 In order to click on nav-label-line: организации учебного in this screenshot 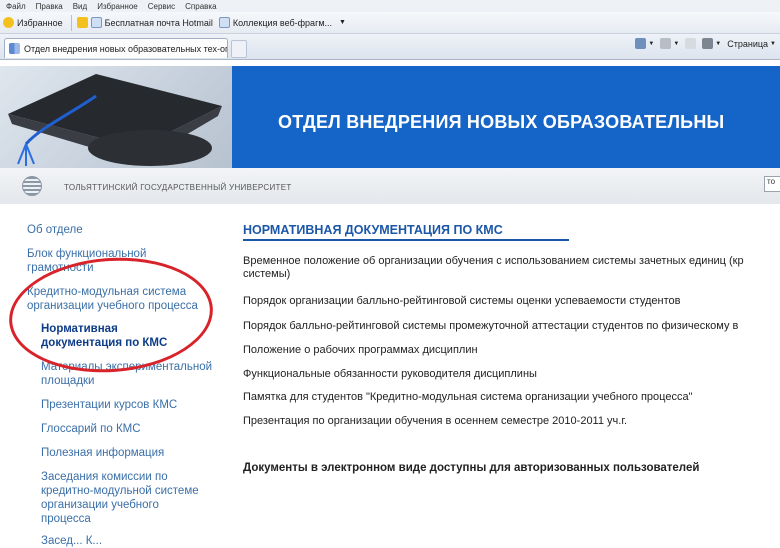, I will do `click(100, 505)`.